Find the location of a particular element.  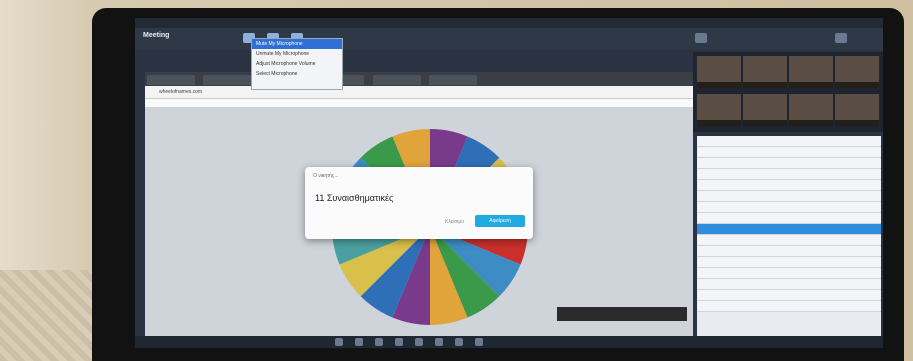

participants-panel is located at coordinates (789, 242).